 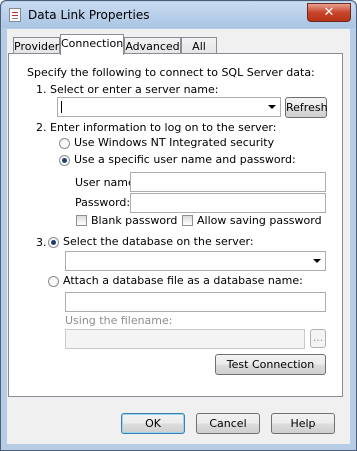 I want to click on server-name-input, so click(x=169, y=107).